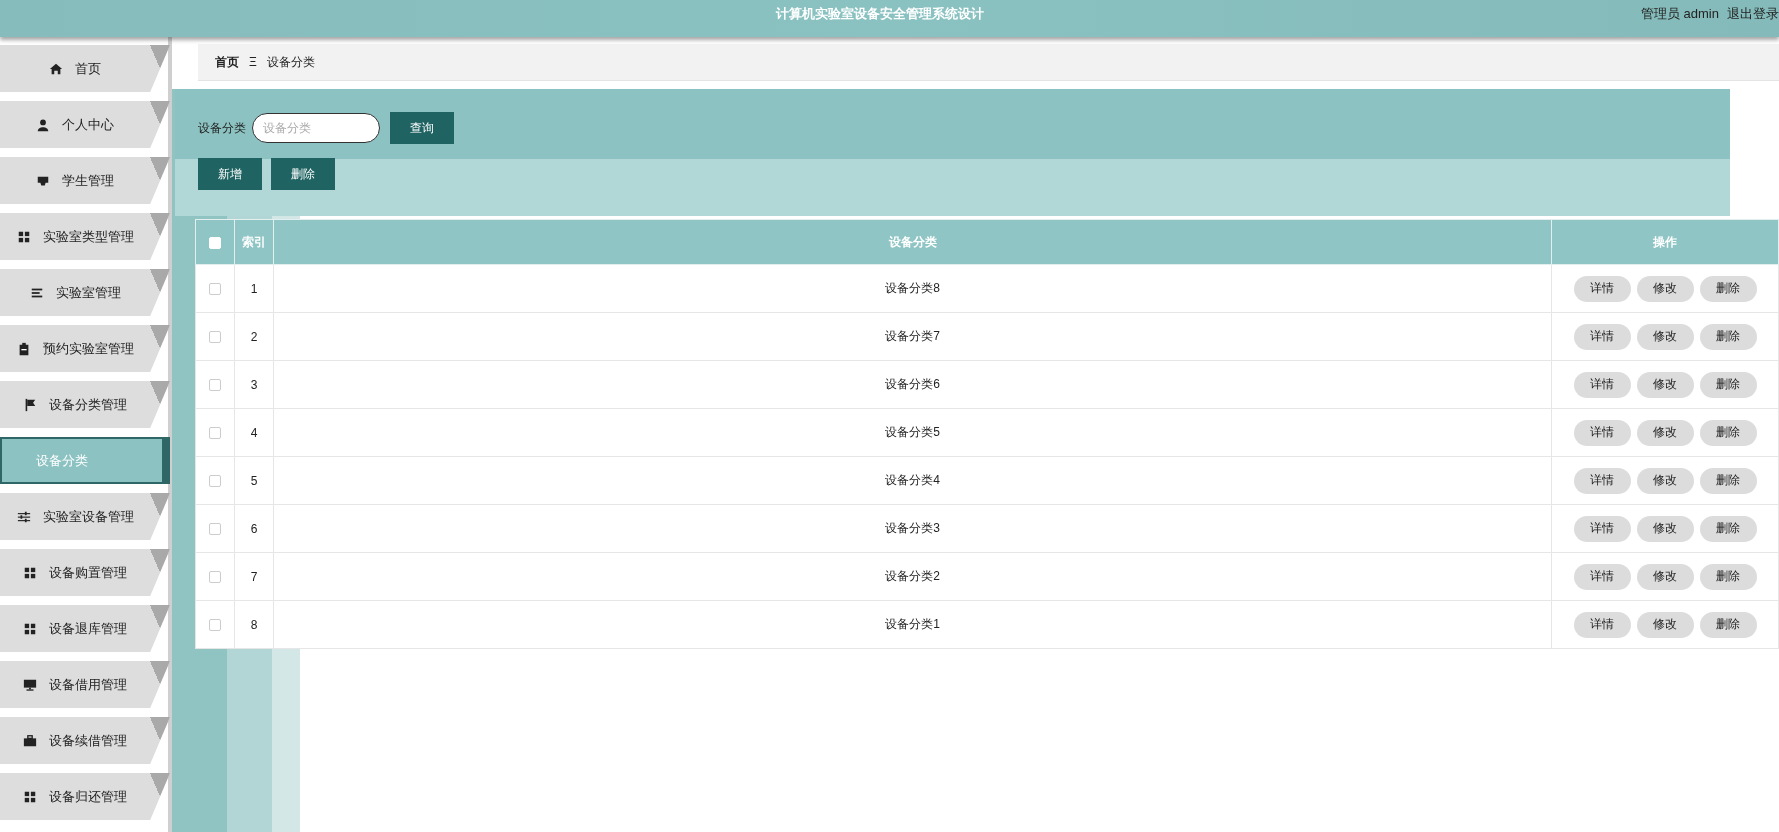 Image resolution: width=1779 pixels, height=832 pixels. What do you see at coordinates (85, 516) in the screenshot?
I see `sidebar-item: 实验室设备管理` at bounding box center [85, 516].